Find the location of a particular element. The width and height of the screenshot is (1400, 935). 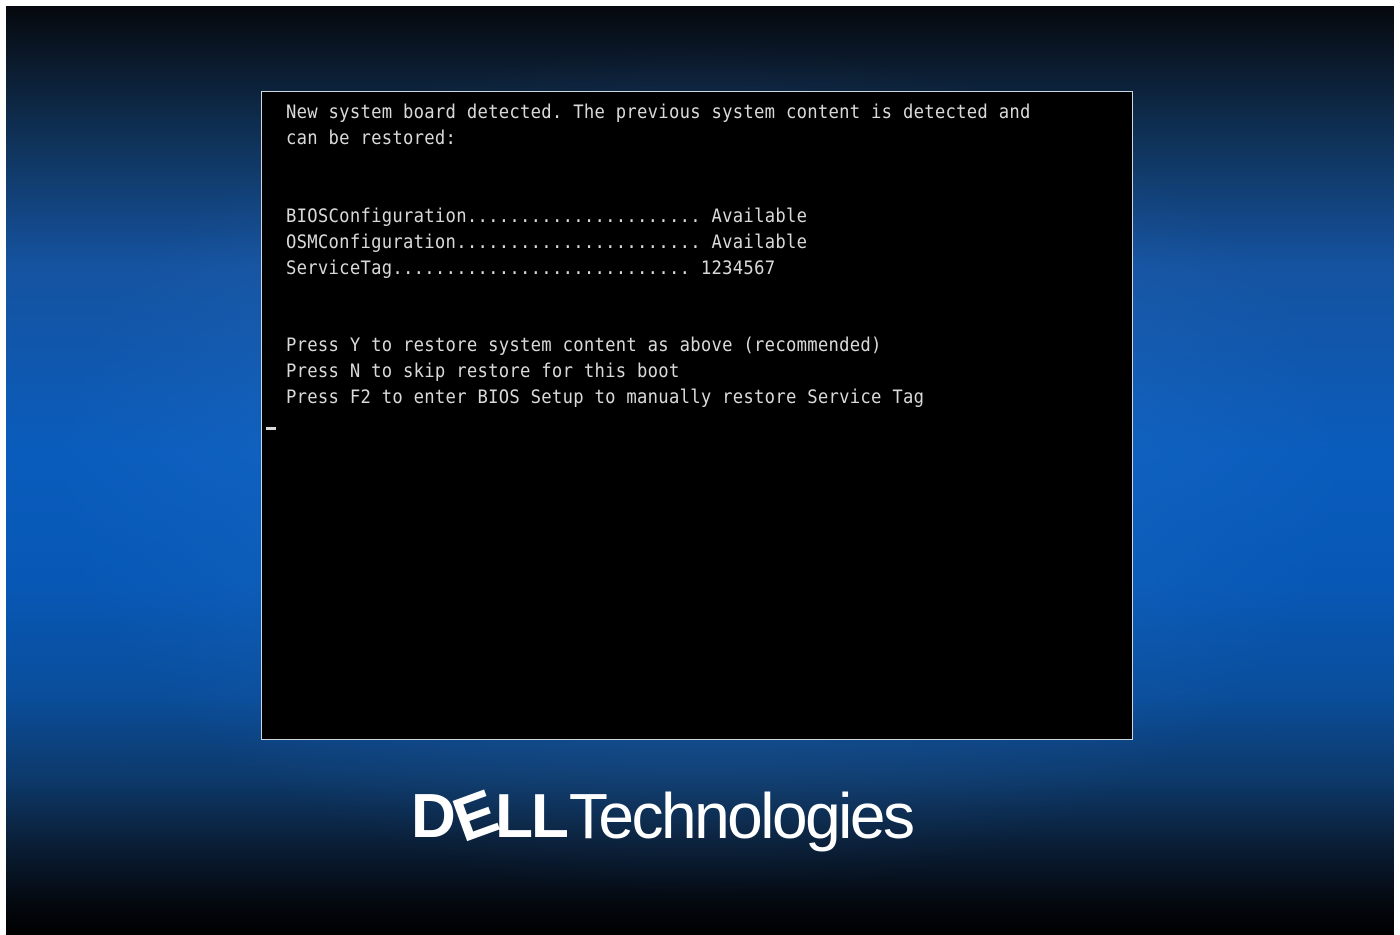

text-cursor is located at coordinates (271, 428).